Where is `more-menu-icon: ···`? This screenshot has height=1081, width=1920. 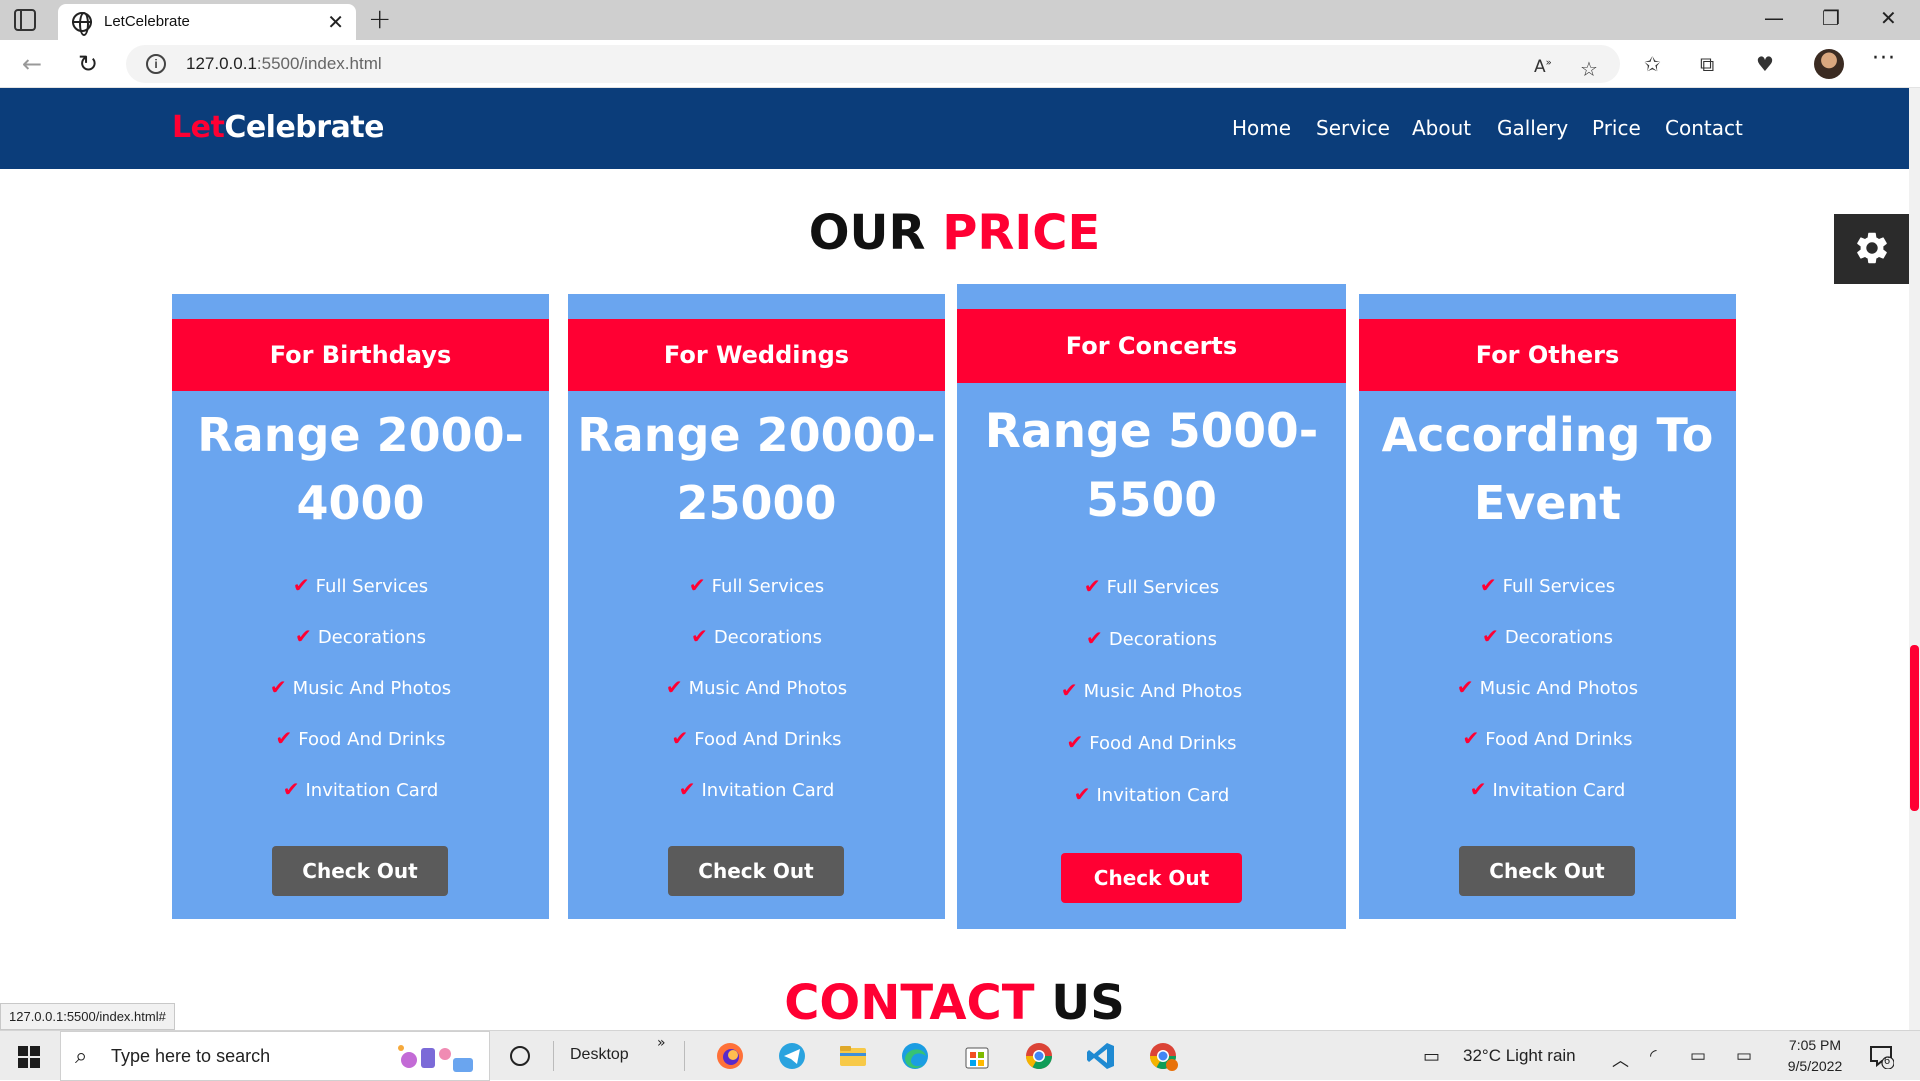 more-menu-icon: ··· is located at coordinates (1884, 58).